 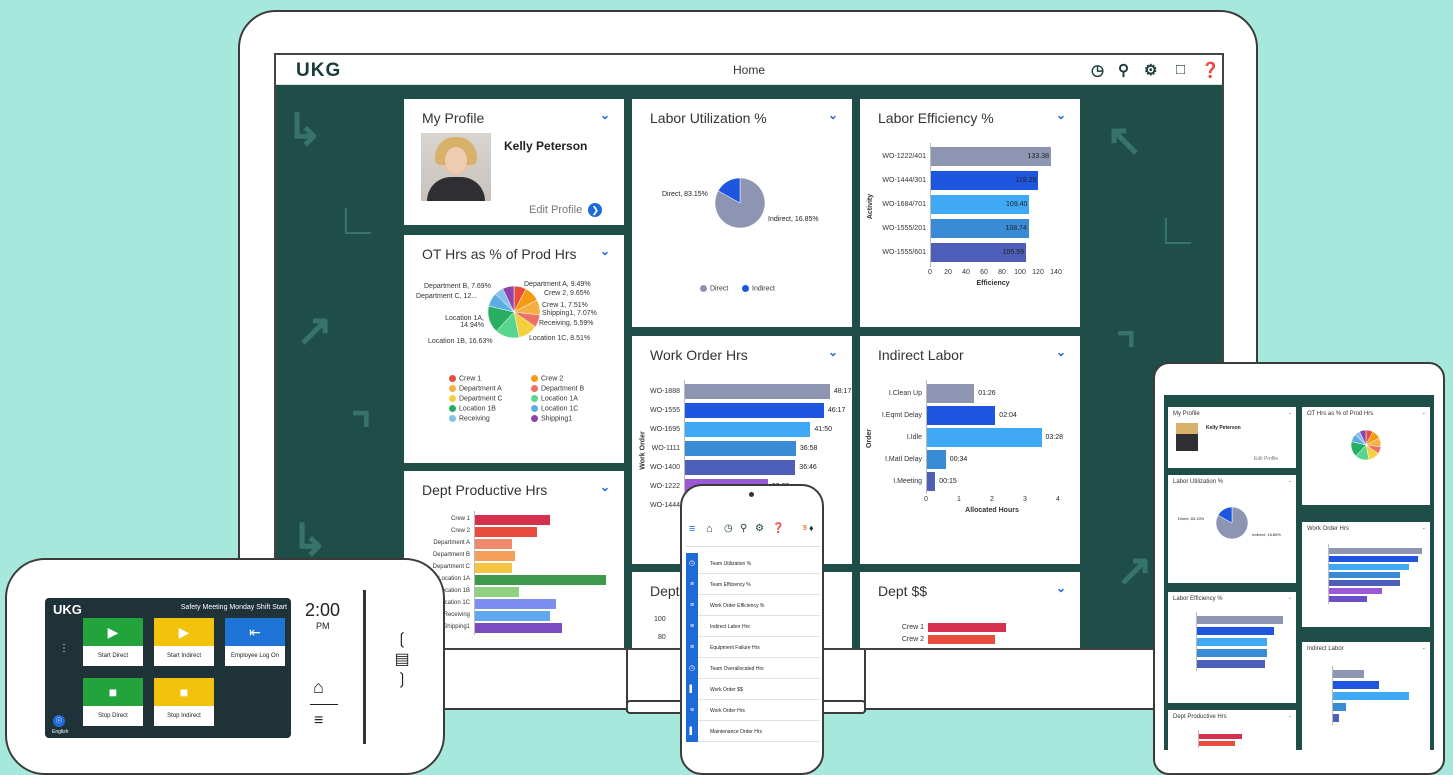 What do you see at coordinates (476, 398) in the screenshot?
I see `legend-item: Department C` at bounding box center [476, 398].